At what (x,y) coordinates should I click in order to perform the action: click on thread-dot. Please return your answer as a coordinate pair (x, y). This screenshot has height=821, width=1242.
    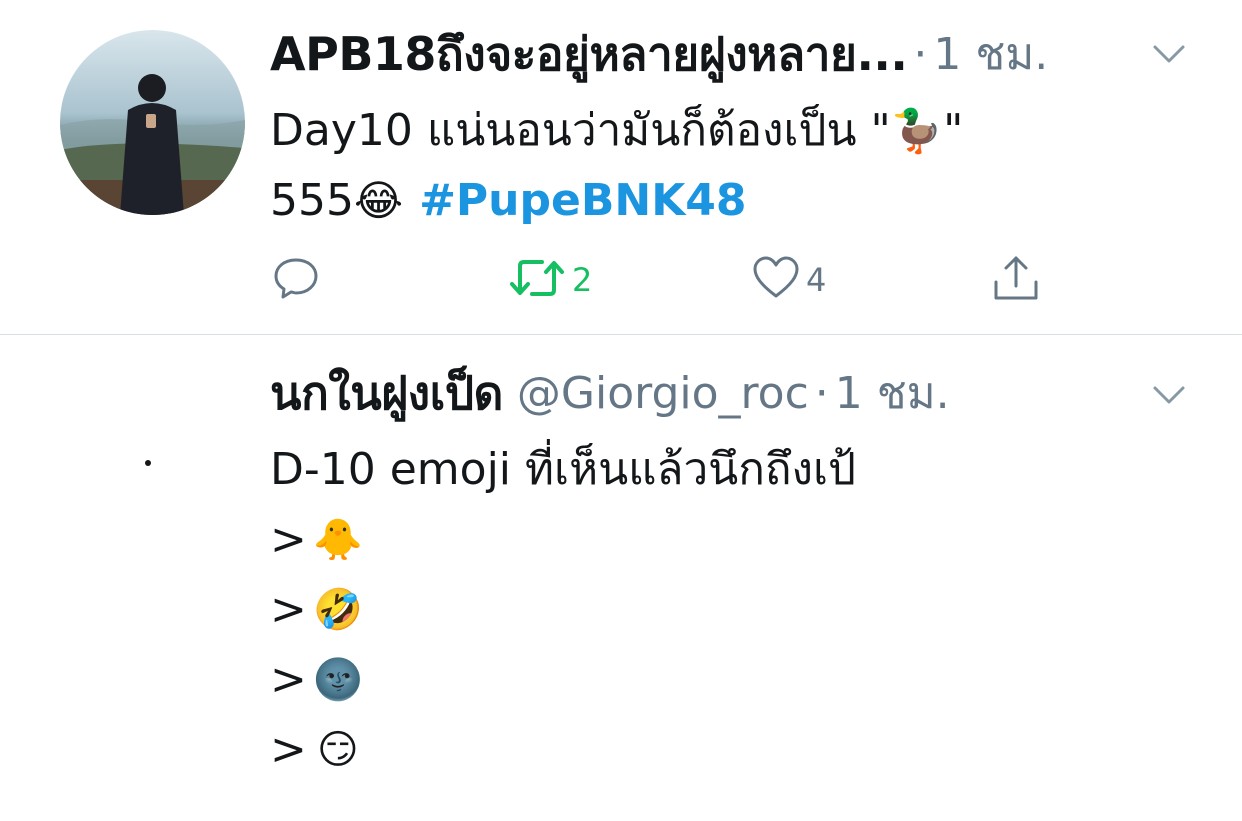
    Looking at the image, I should click on (148, 463).